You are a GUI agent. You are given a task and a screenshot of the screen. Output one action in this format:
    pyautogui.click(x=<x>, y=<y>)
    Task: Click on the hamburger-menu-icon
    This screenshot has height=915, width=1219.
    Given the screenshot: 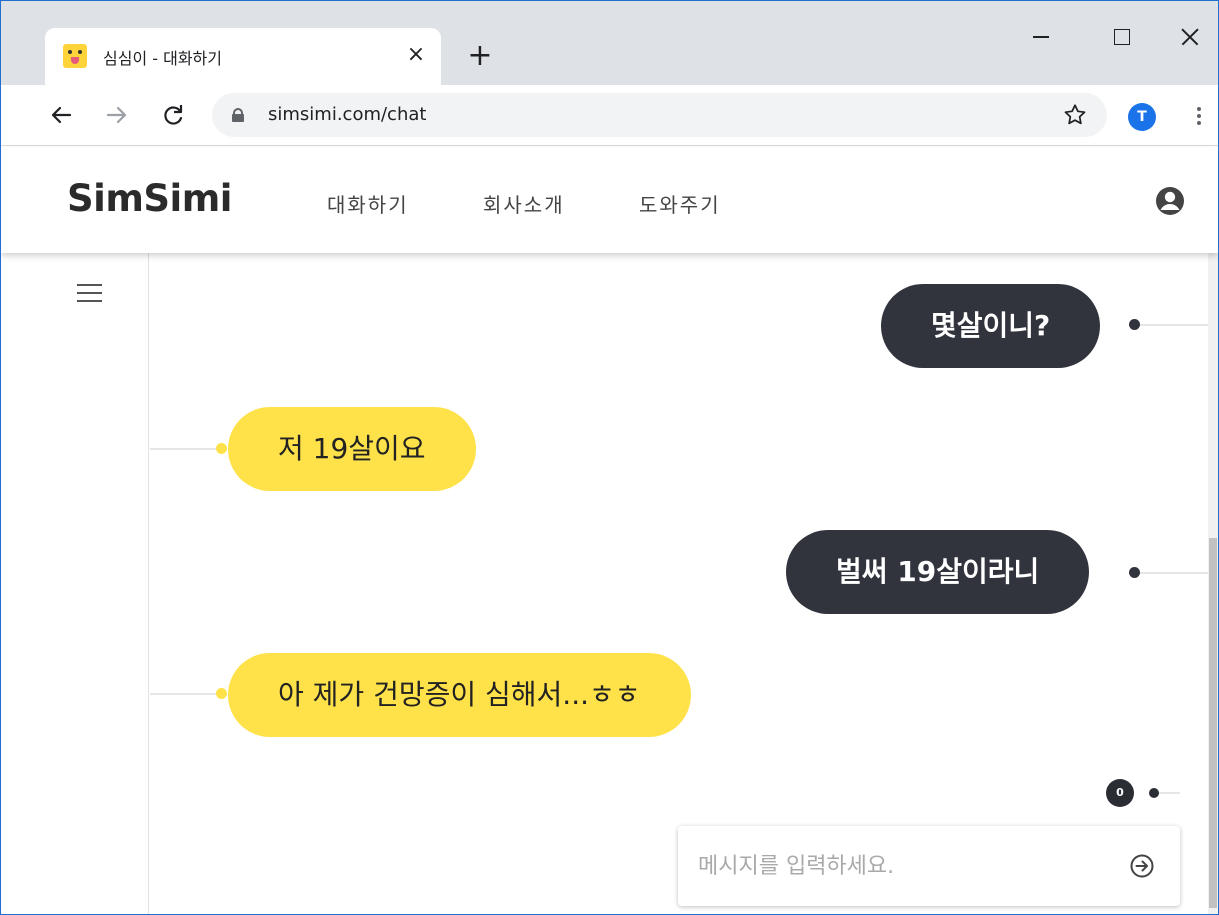 What is the action you would take?
    pyautogui.click(x=90, y=293)
    